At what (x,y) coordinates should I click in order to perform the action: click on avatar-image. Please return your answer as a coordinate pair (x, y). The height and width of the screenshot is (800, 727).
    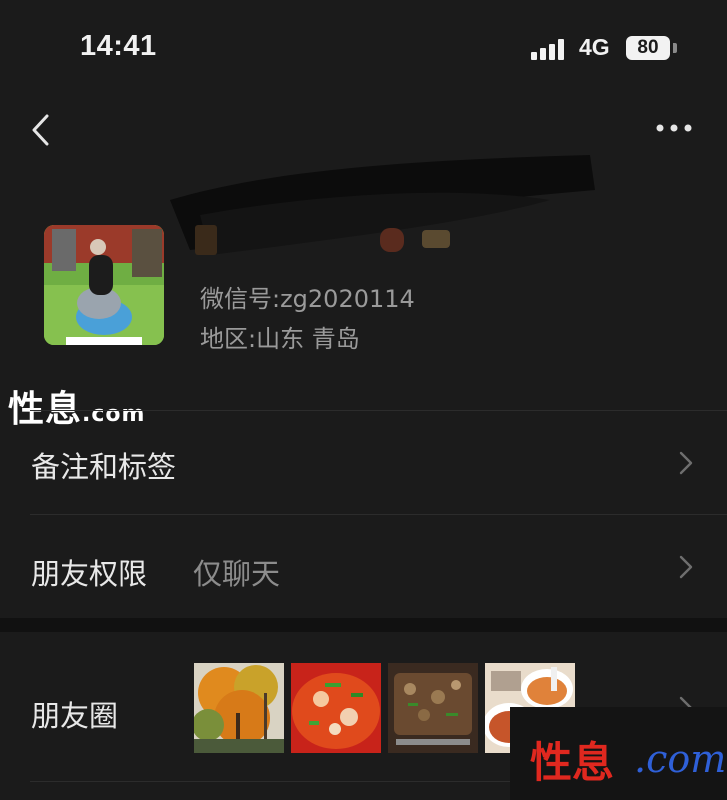
    Looking at the image, I should click on (104, 285).